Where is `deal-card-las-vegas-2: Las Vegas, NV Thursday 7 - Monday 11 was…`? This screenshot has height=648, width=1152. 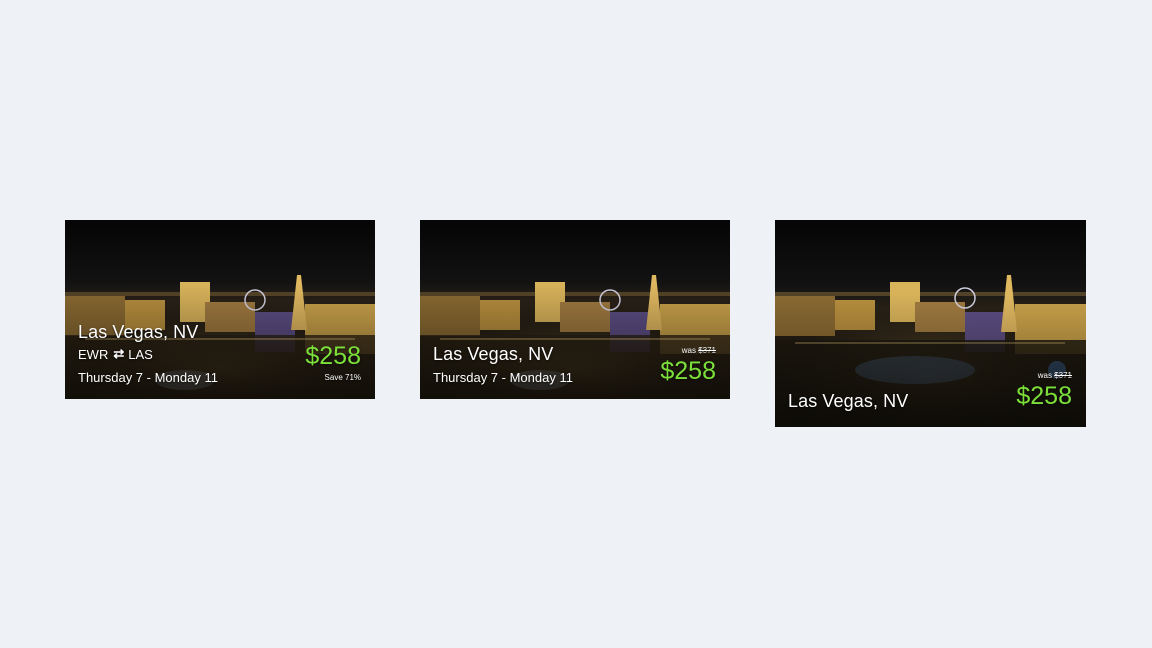
deal-card-las-vegas-2: Las Vegas, NV Thursday 7 - Monday 11 was… is located at coordinates (575, 309).